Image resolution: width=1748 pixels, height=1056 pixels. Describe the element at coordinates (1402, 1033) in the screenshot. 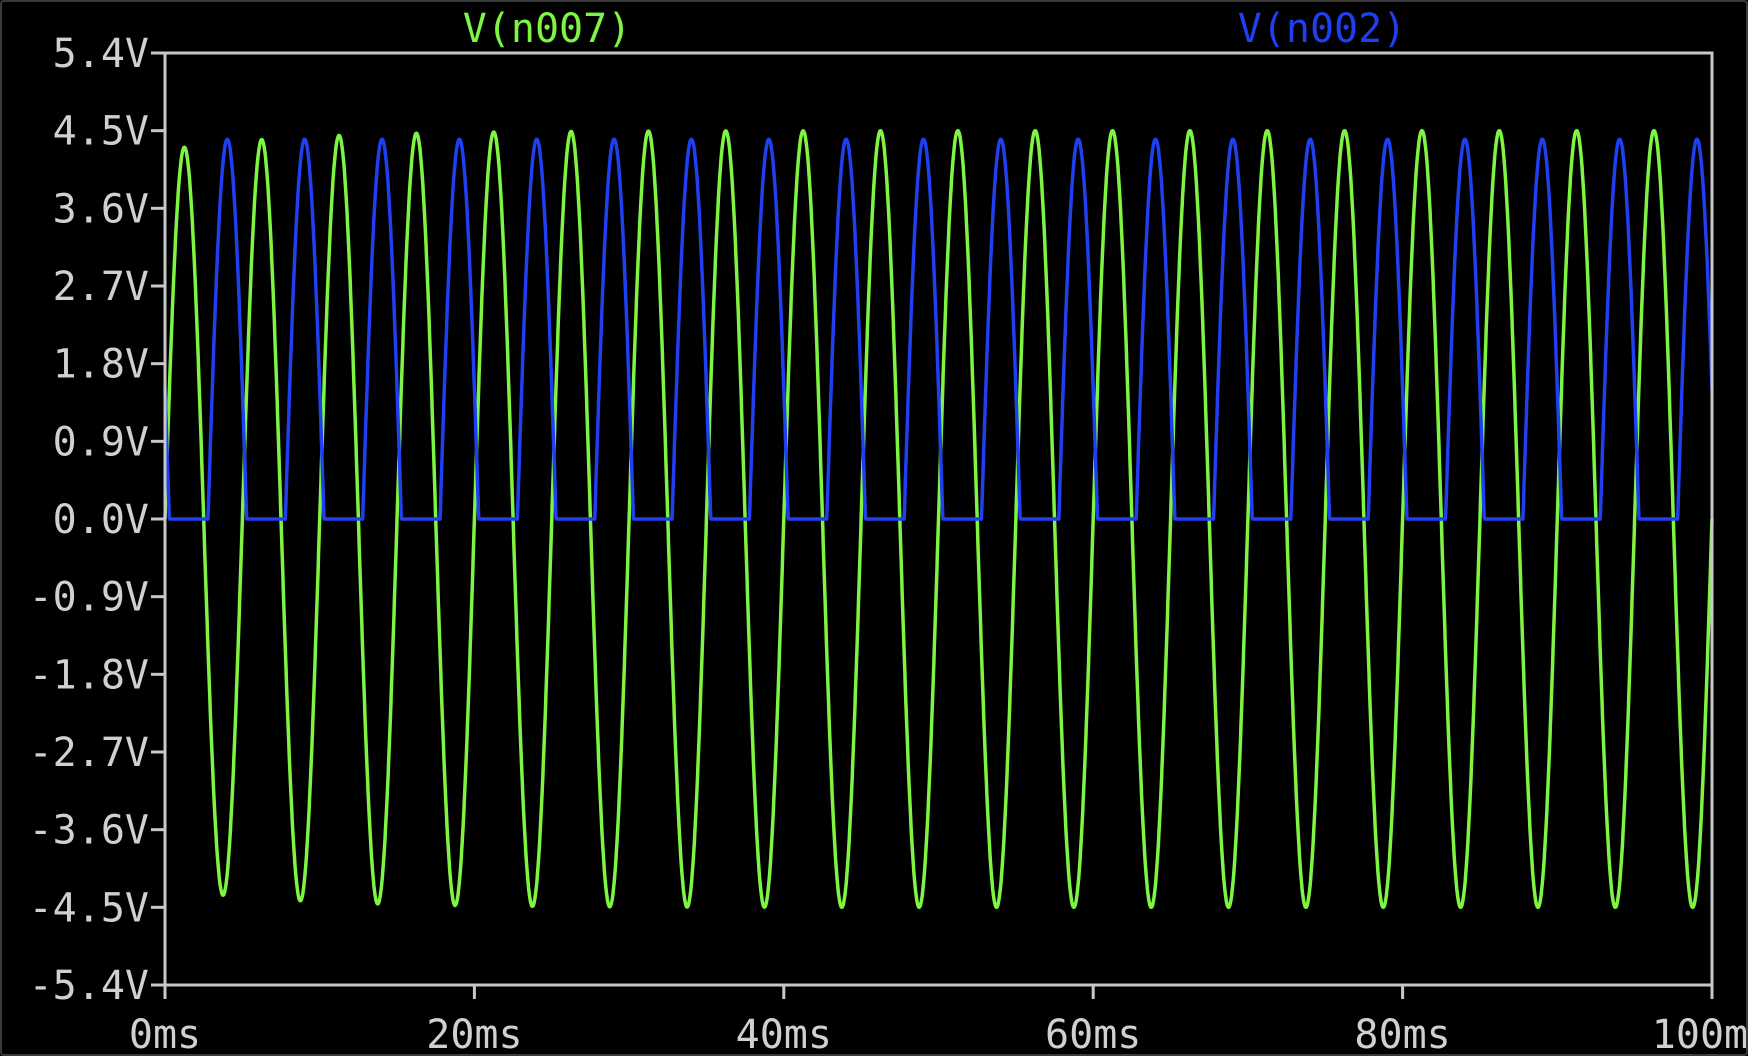

I see `x-tick-label: 80ms` at that location.